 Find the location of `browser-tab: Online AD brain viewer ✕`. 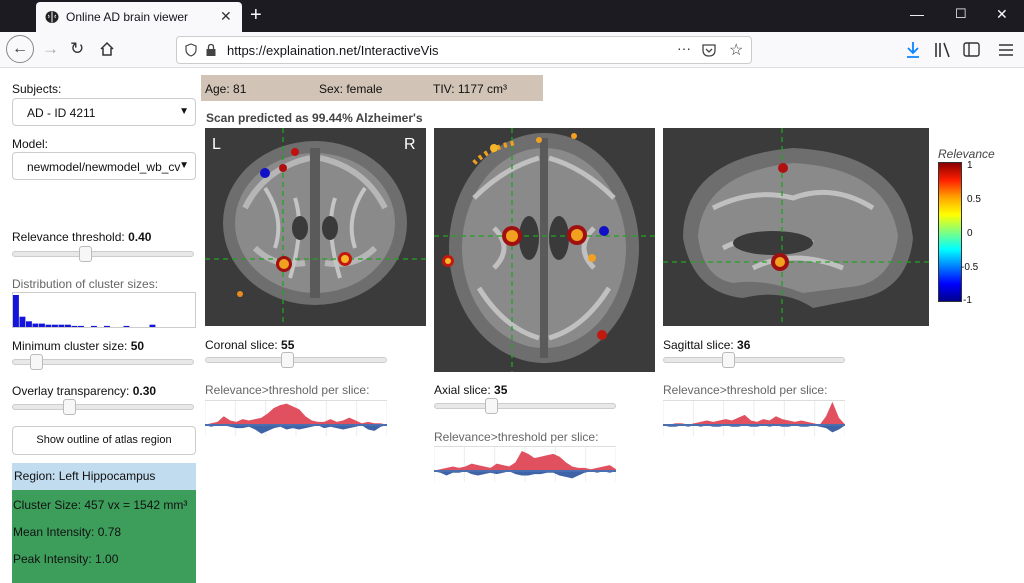

browser-tab: Online AD brain viewer ✕ is located at coordinates (139, 17).